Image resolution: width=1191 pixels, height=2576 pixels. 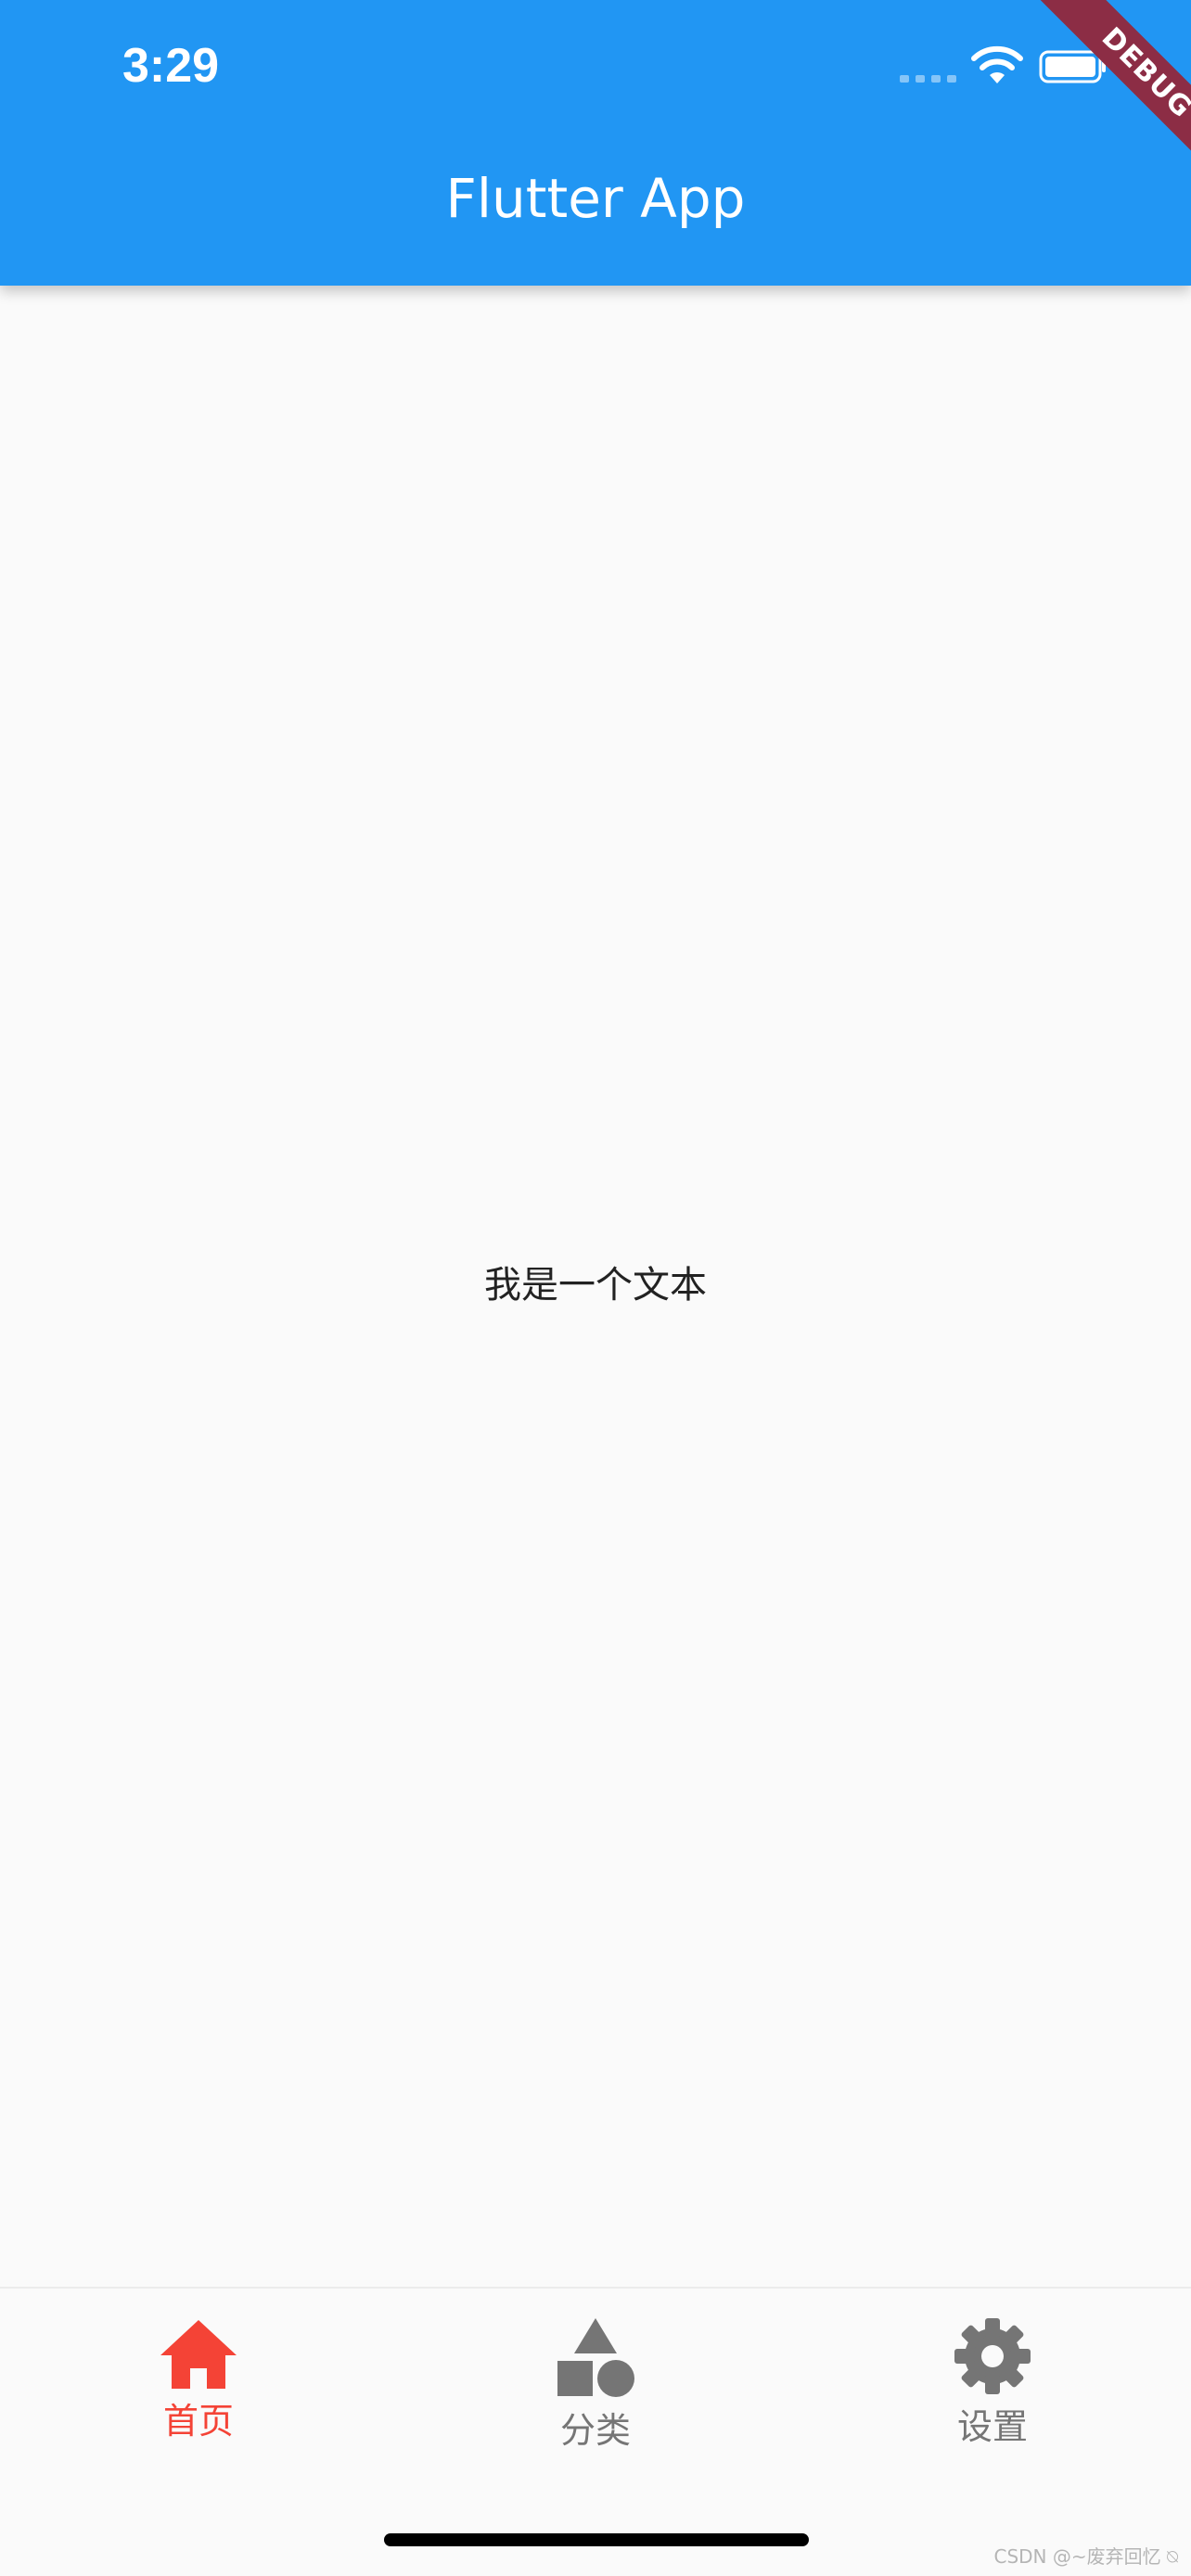 I want to click on home-indicator, so click(x=597, y=2540).